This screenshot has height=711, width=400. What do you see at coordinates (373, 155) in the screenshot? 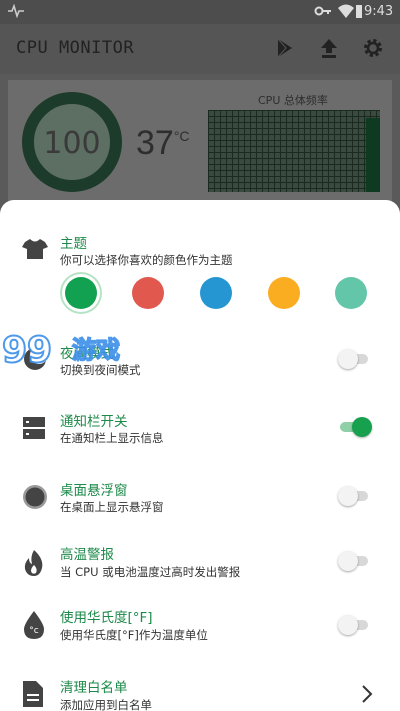
I see `freq-bar` at bounding box center [373, 155].